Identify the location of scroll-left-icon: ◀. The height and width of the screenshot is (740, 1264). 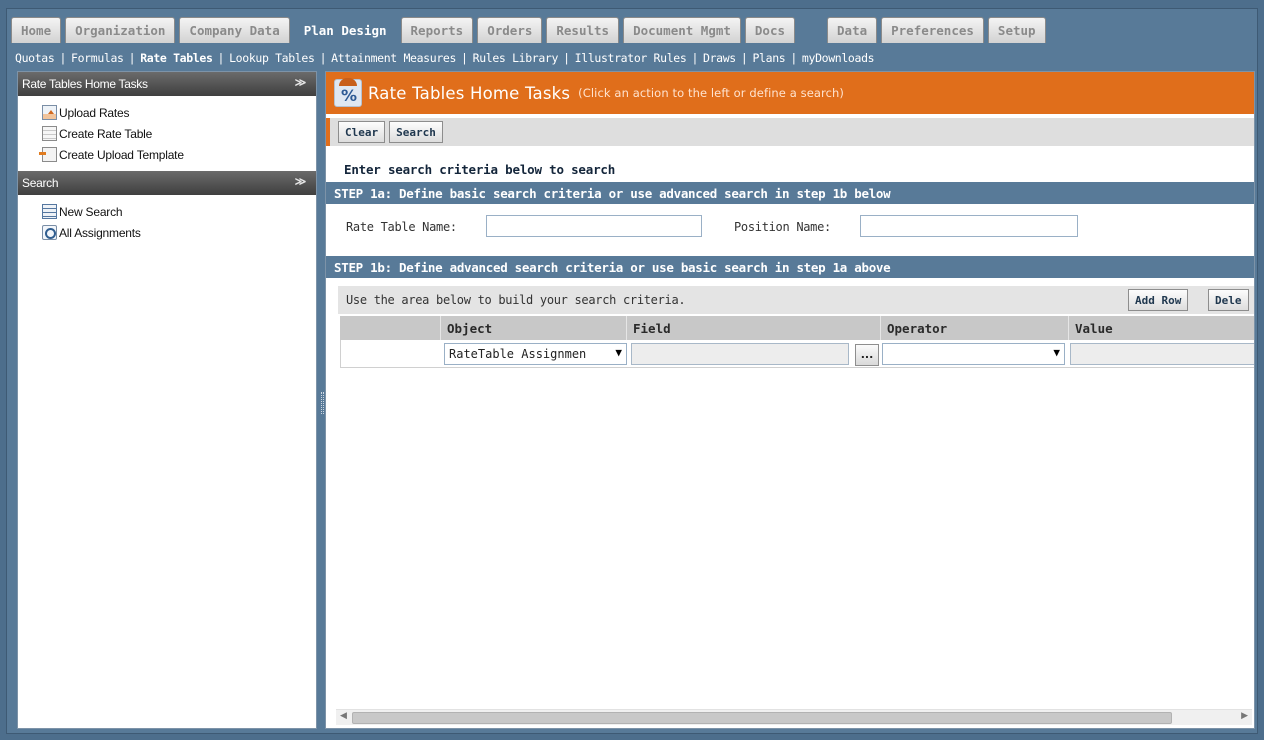
(343, 716).